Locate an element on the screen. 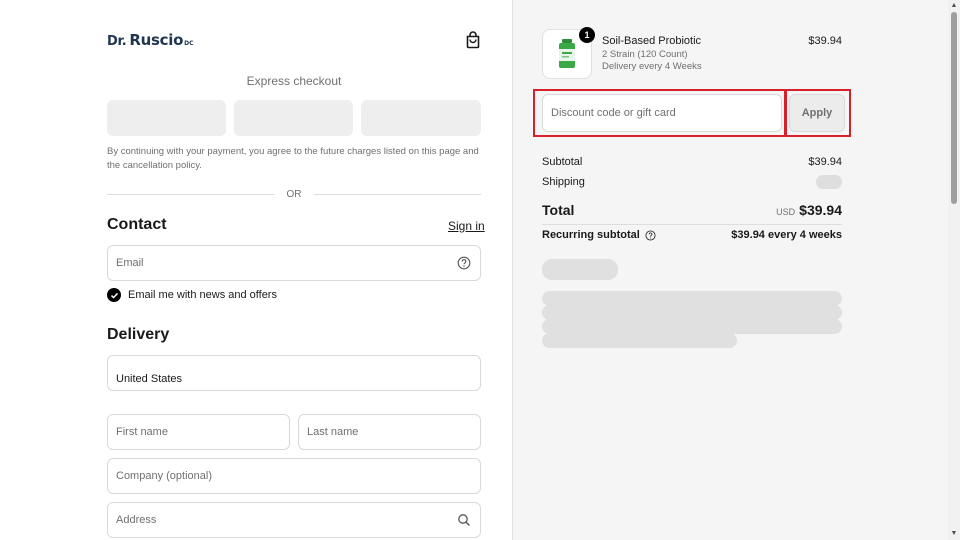  total-value-group: USD $39.94 is located at coordinates (809, 210).